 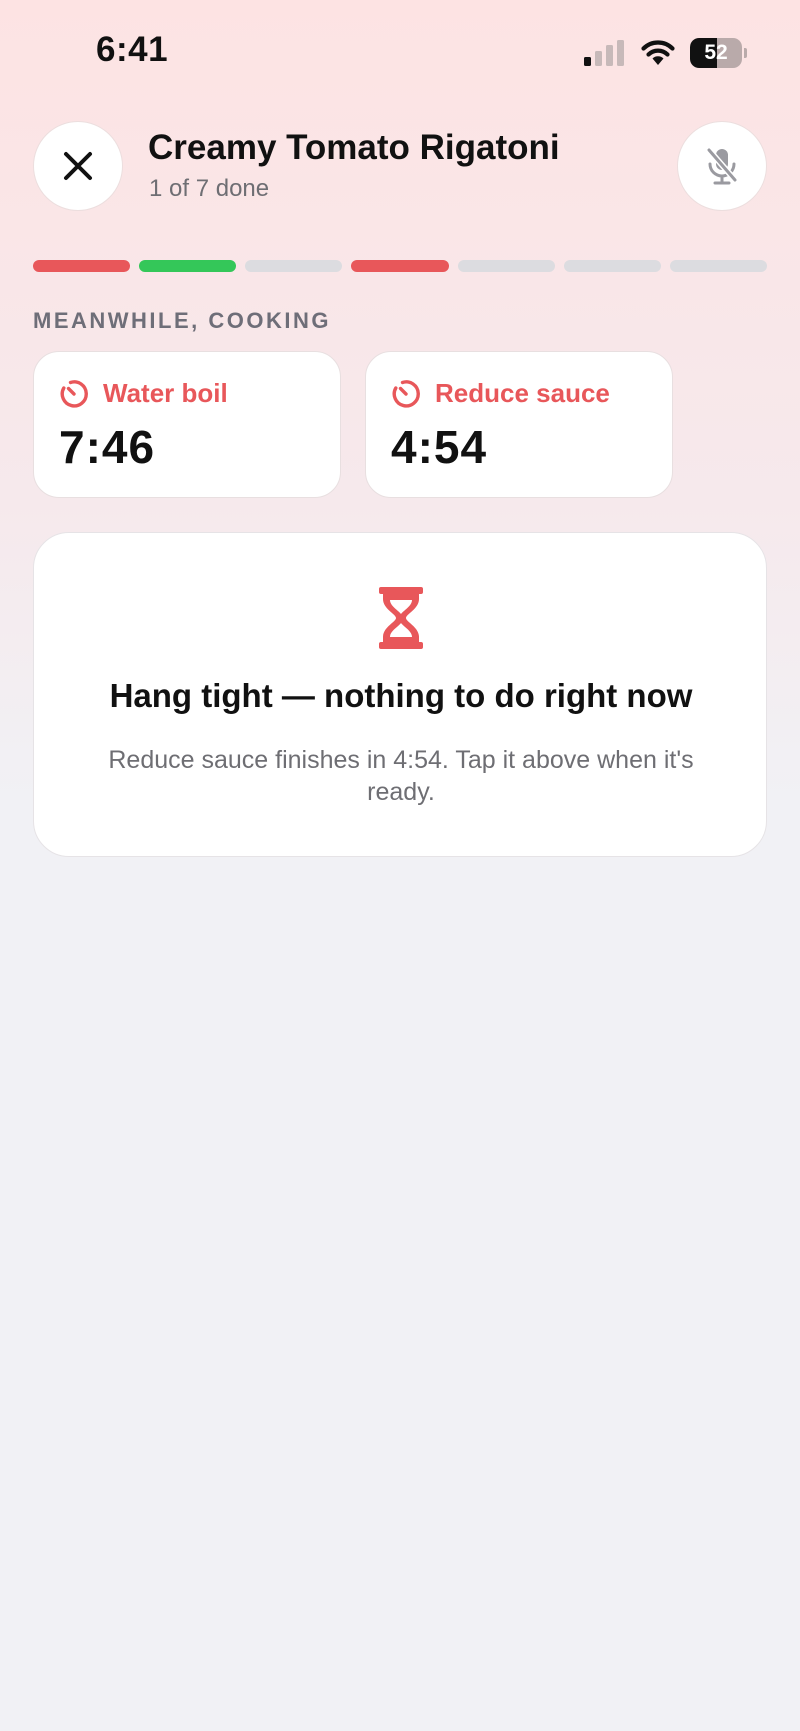 I want to click on waiting-title: Hang tight — nothing to do right now, so click(x=401, y=695).